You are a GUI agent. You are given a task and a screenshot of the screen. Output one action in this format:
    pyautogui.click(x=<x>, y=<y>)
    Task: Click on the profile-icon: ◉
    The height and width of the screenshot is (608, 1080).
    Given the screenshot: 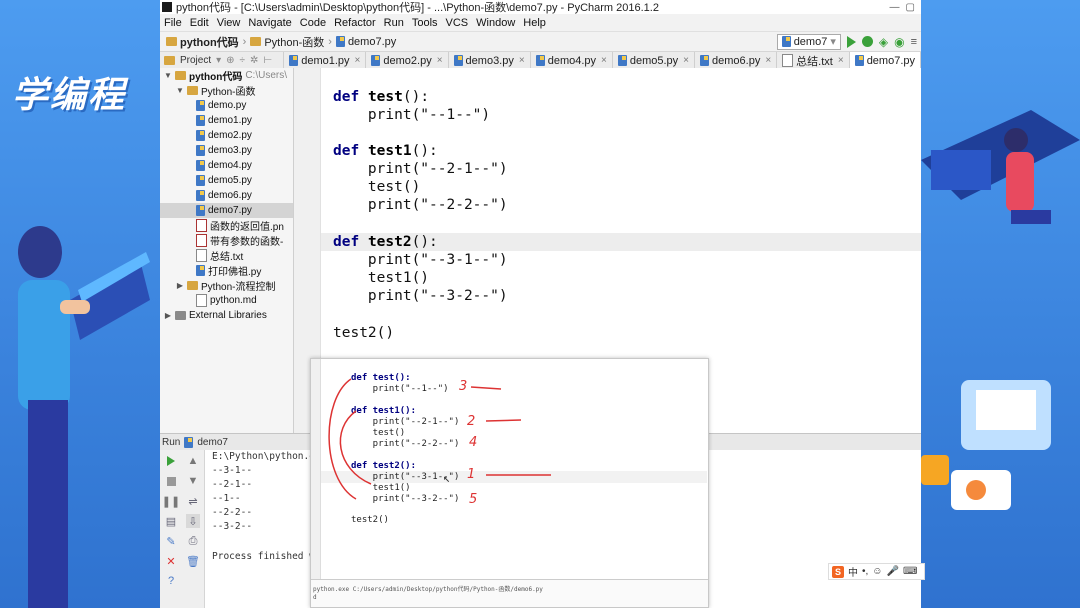 What is the action you would take?
    pyautogui.click(x=899, y=42)
    